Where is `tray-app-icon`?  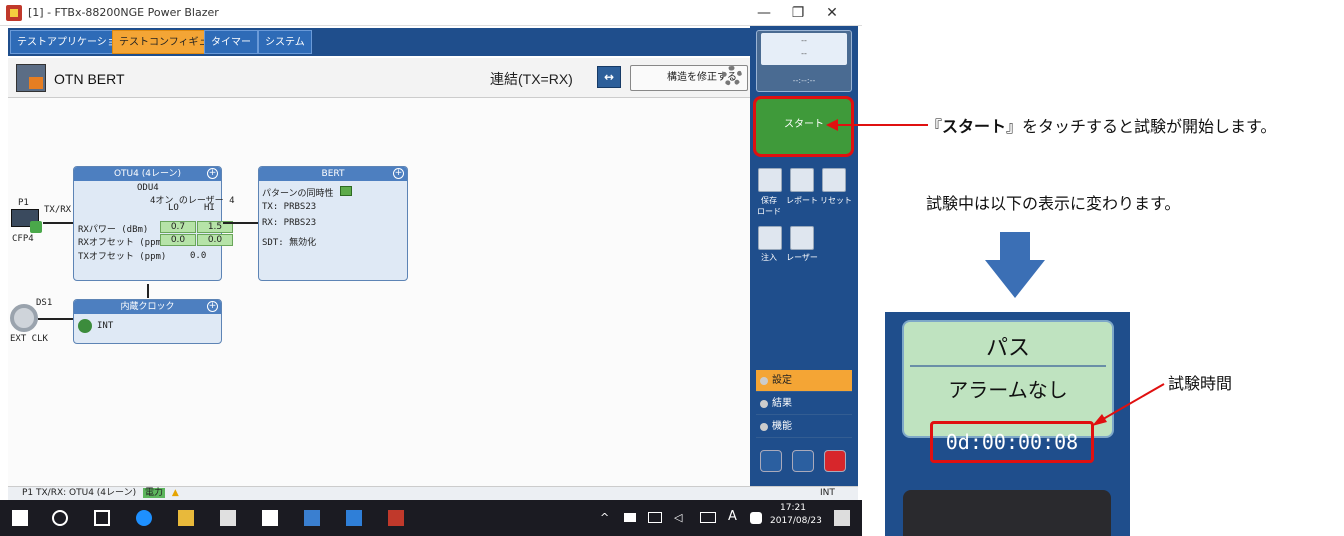 tray-app-icon is located at coordinates (756, 518).